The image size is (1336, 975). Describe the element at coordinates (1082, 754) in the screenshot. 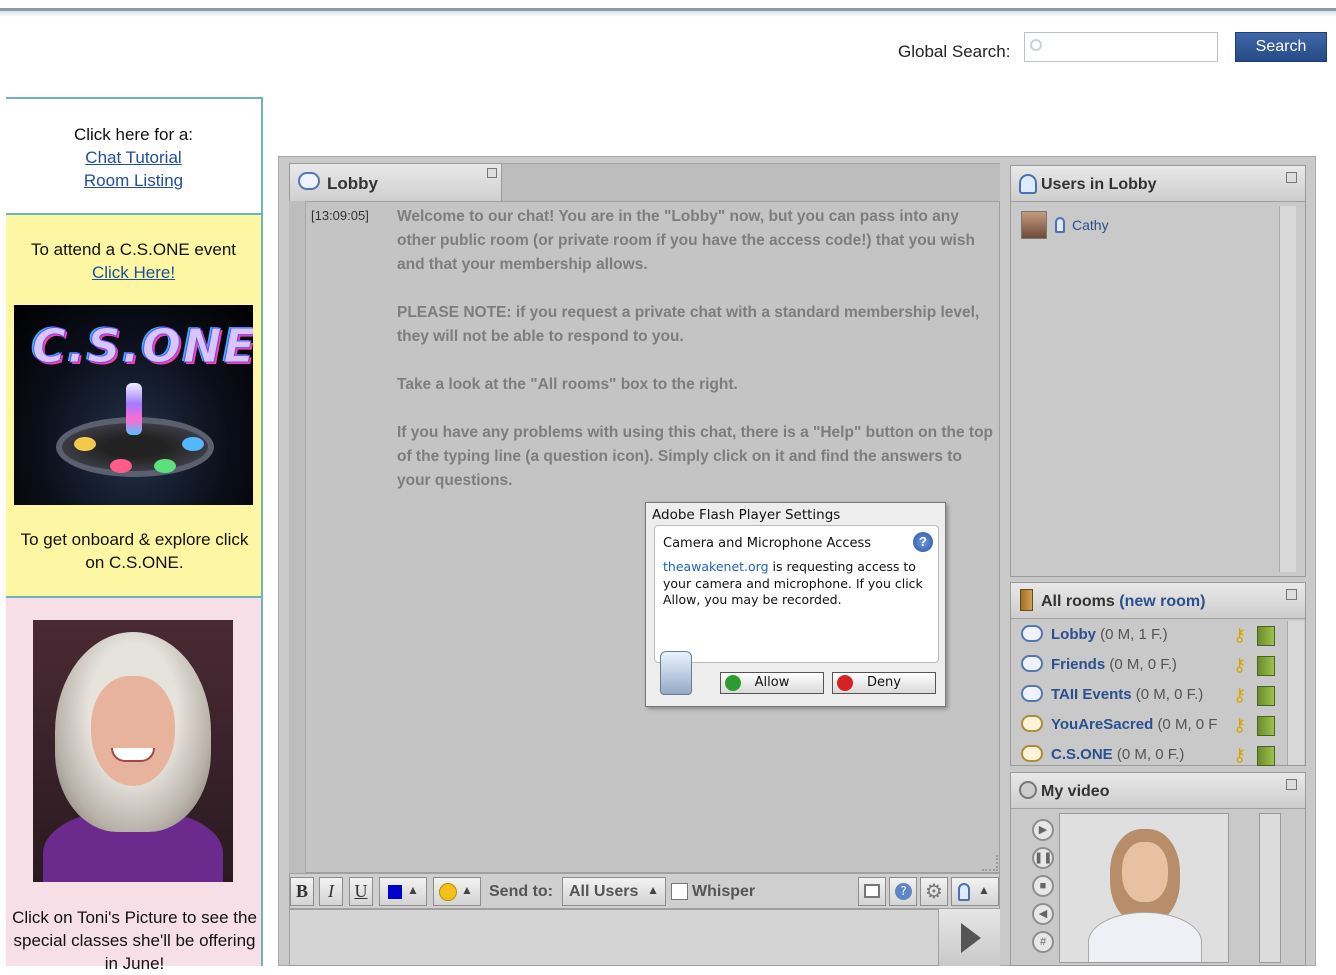

I see `room-name: C.S.ONE` at that location.